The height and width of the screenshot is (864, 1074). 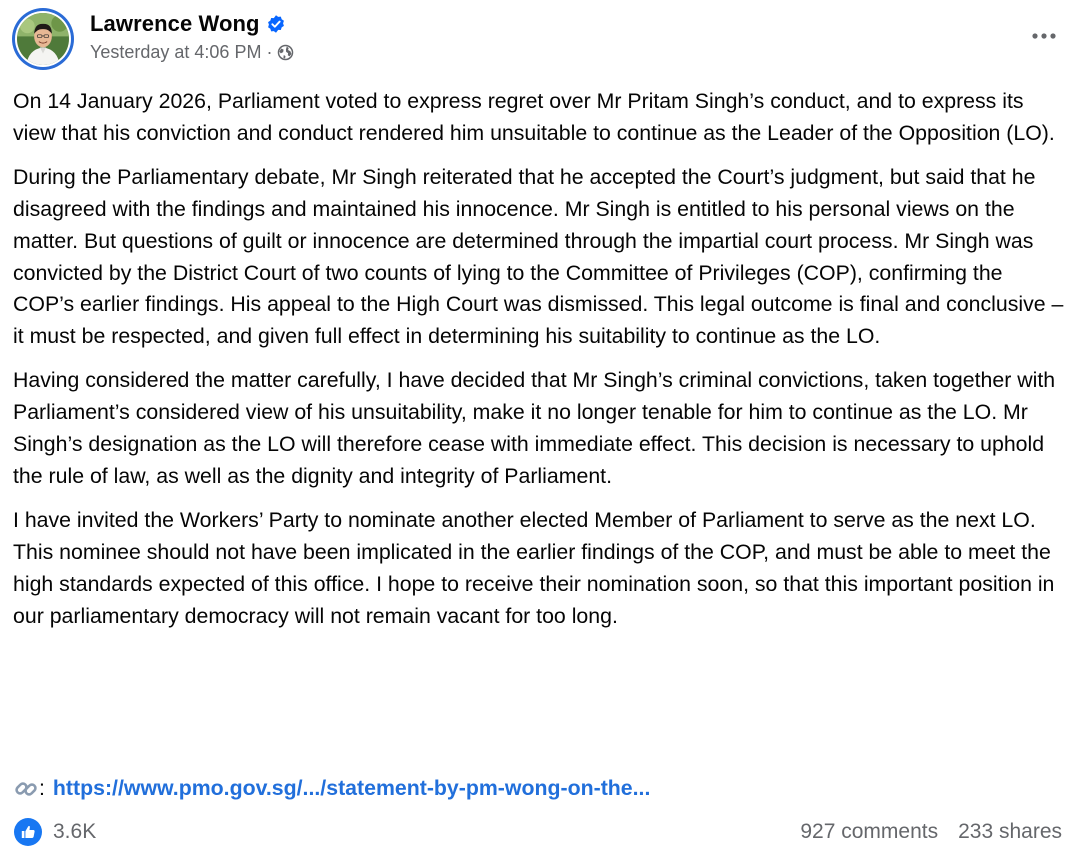 What do you see at coordinates (75, 831) in the screenshot?
I see `reaction-count: 3.6K` at bounding box center [75, 831].